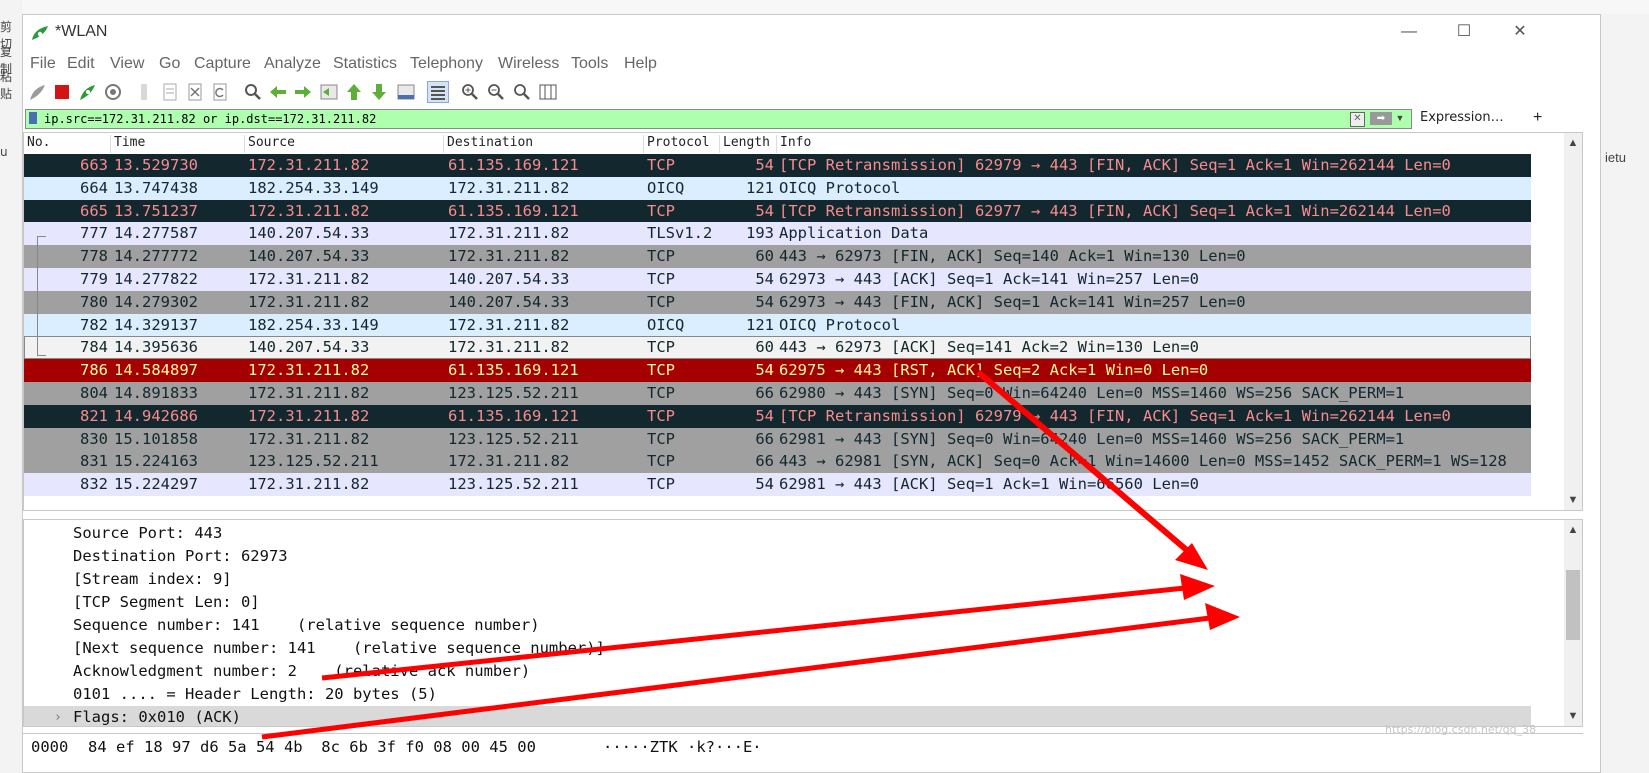 The height and width of the screenshot is (773, 1649). Describe the element at coordinates (222, 64) in the screenshot. I see `menu-capture: Capture` at that location.